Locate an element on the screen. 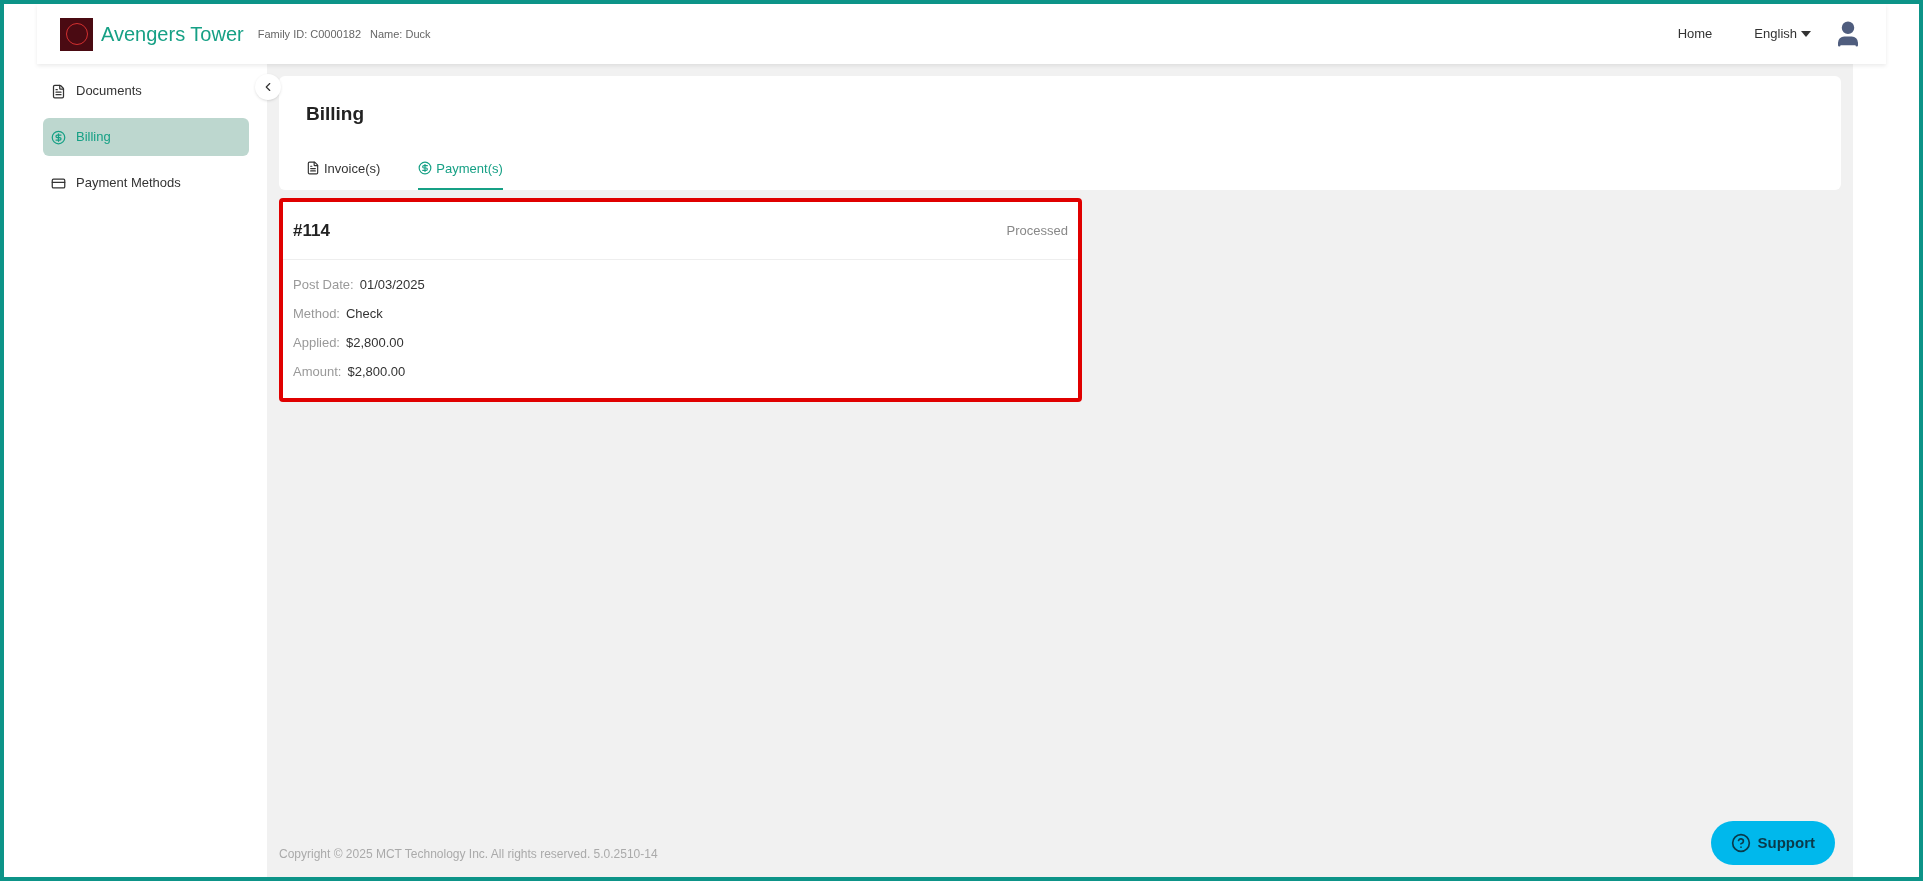 The image size is (1923, 881). language-dropdown: English is located at coordinates (1782, 34).